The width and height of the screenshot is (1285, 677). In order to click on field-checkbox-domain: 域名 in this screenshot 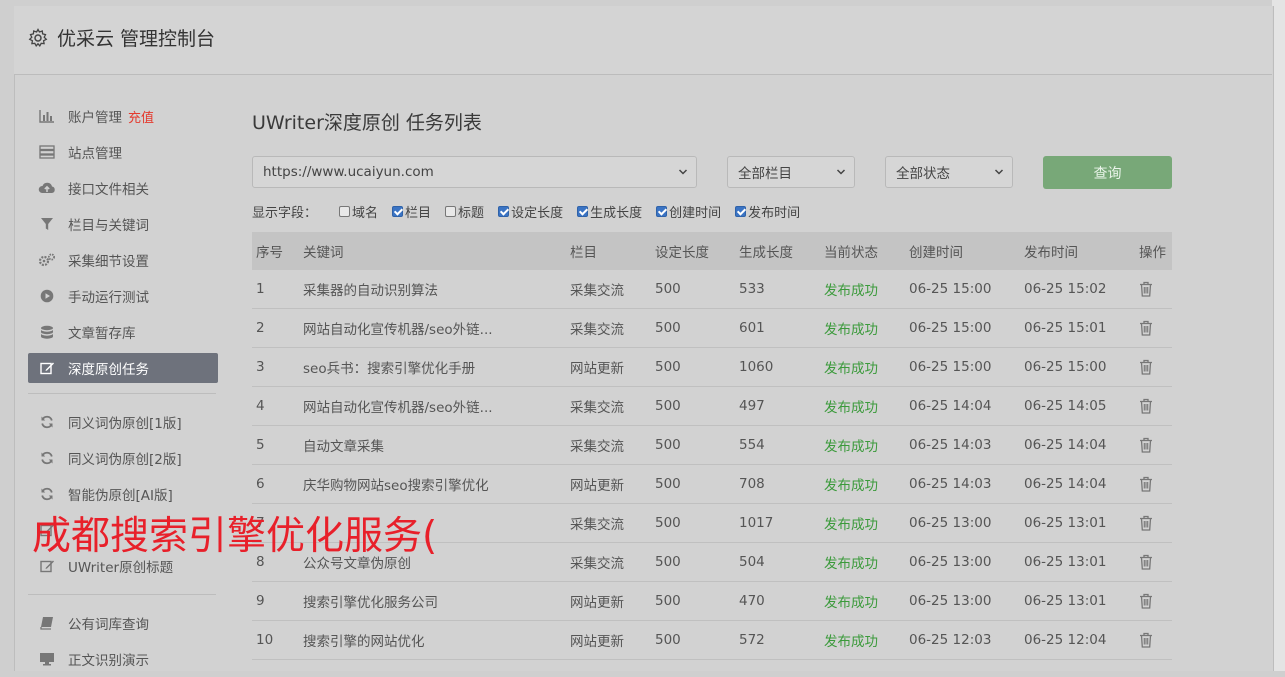, I will do `click(358, 211)`.